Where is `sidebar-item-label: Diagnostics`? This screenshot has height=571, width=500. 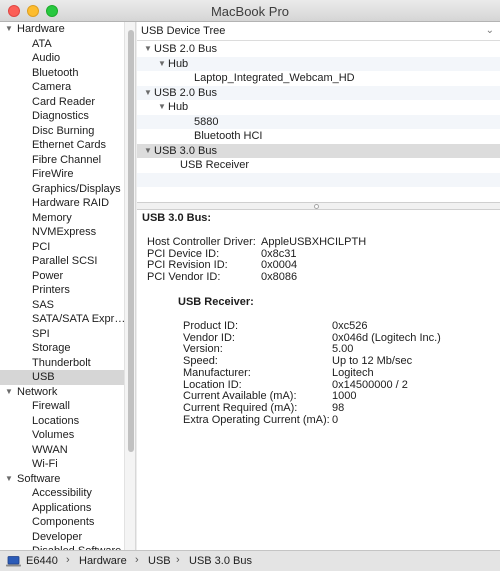 sidebar-item-label: Diagnostics is located at coordinates (60, 116).